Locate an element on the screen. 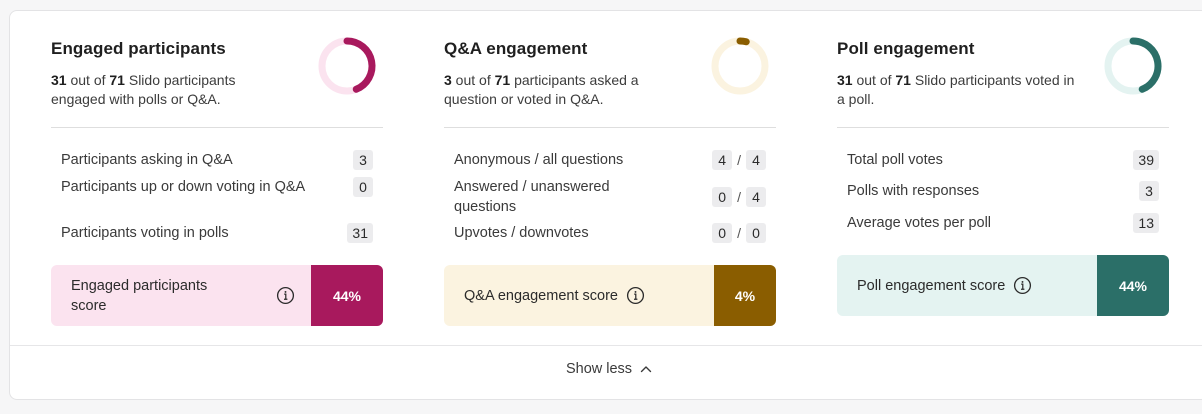 The height and width of the screenshot is (414, 1202). stat-label: Polls with responses is located at coordinates (913, 191).